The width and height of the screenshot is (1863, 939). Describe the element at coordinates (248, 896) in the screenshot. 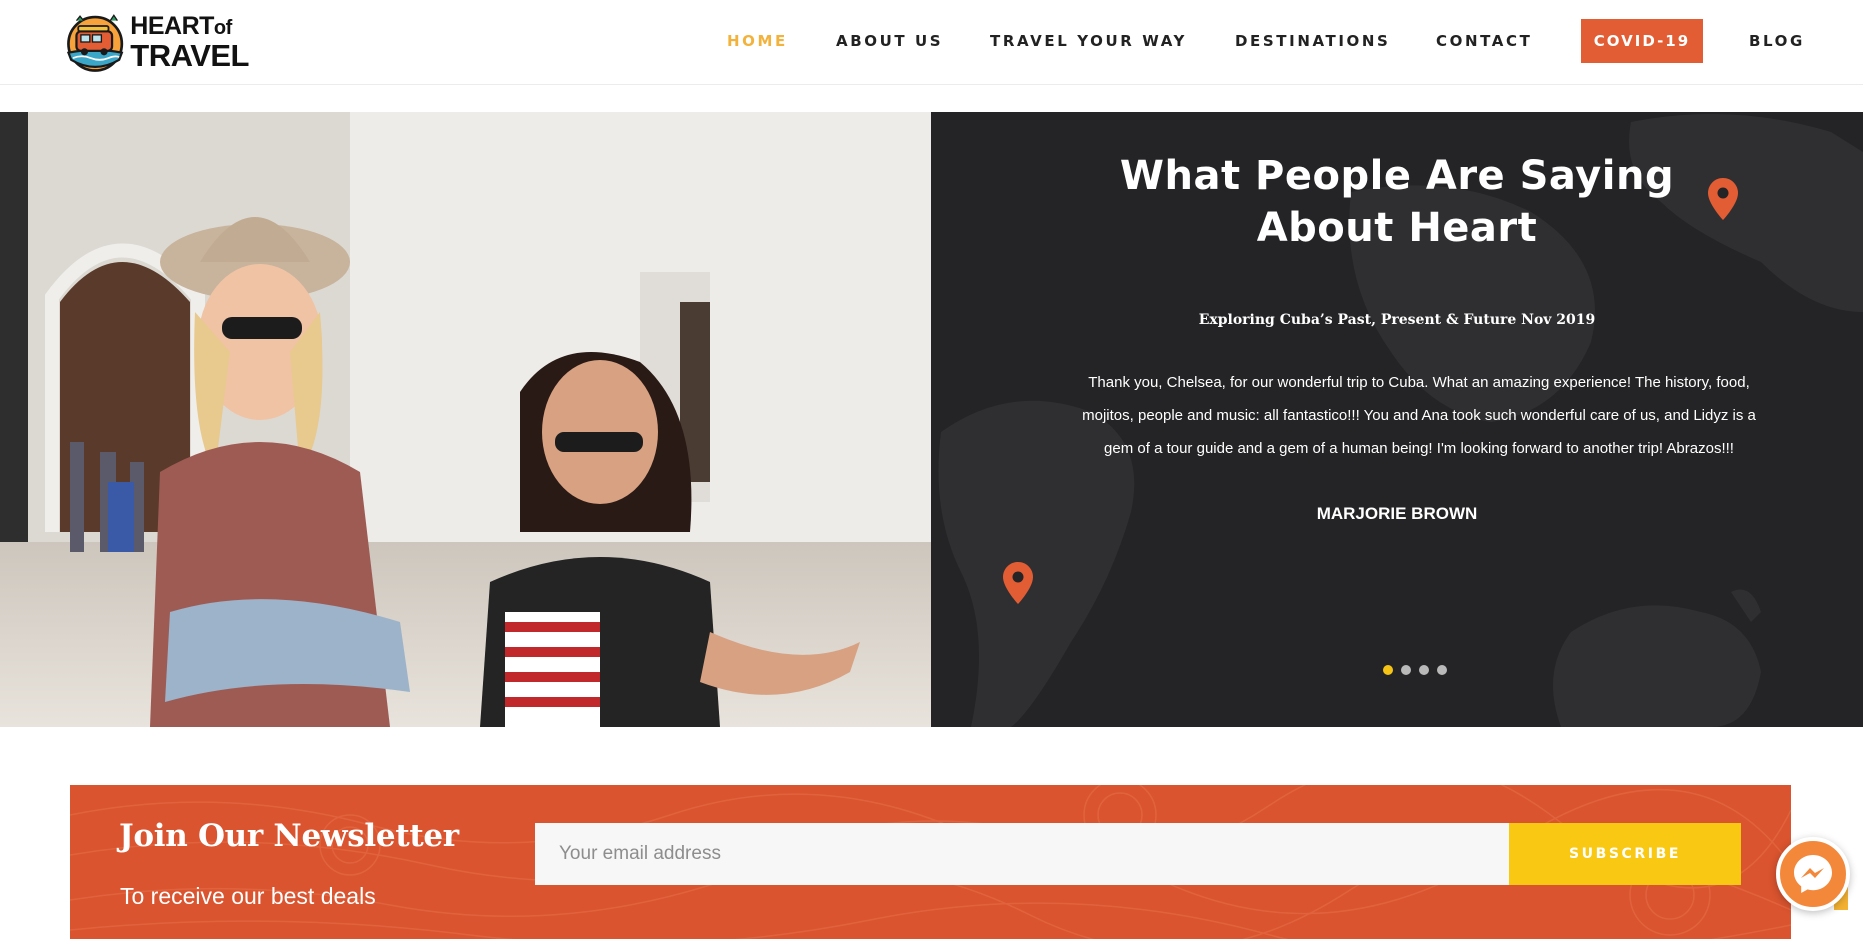

I see `newsletter-subtitle: To receive our best deals` at that location.